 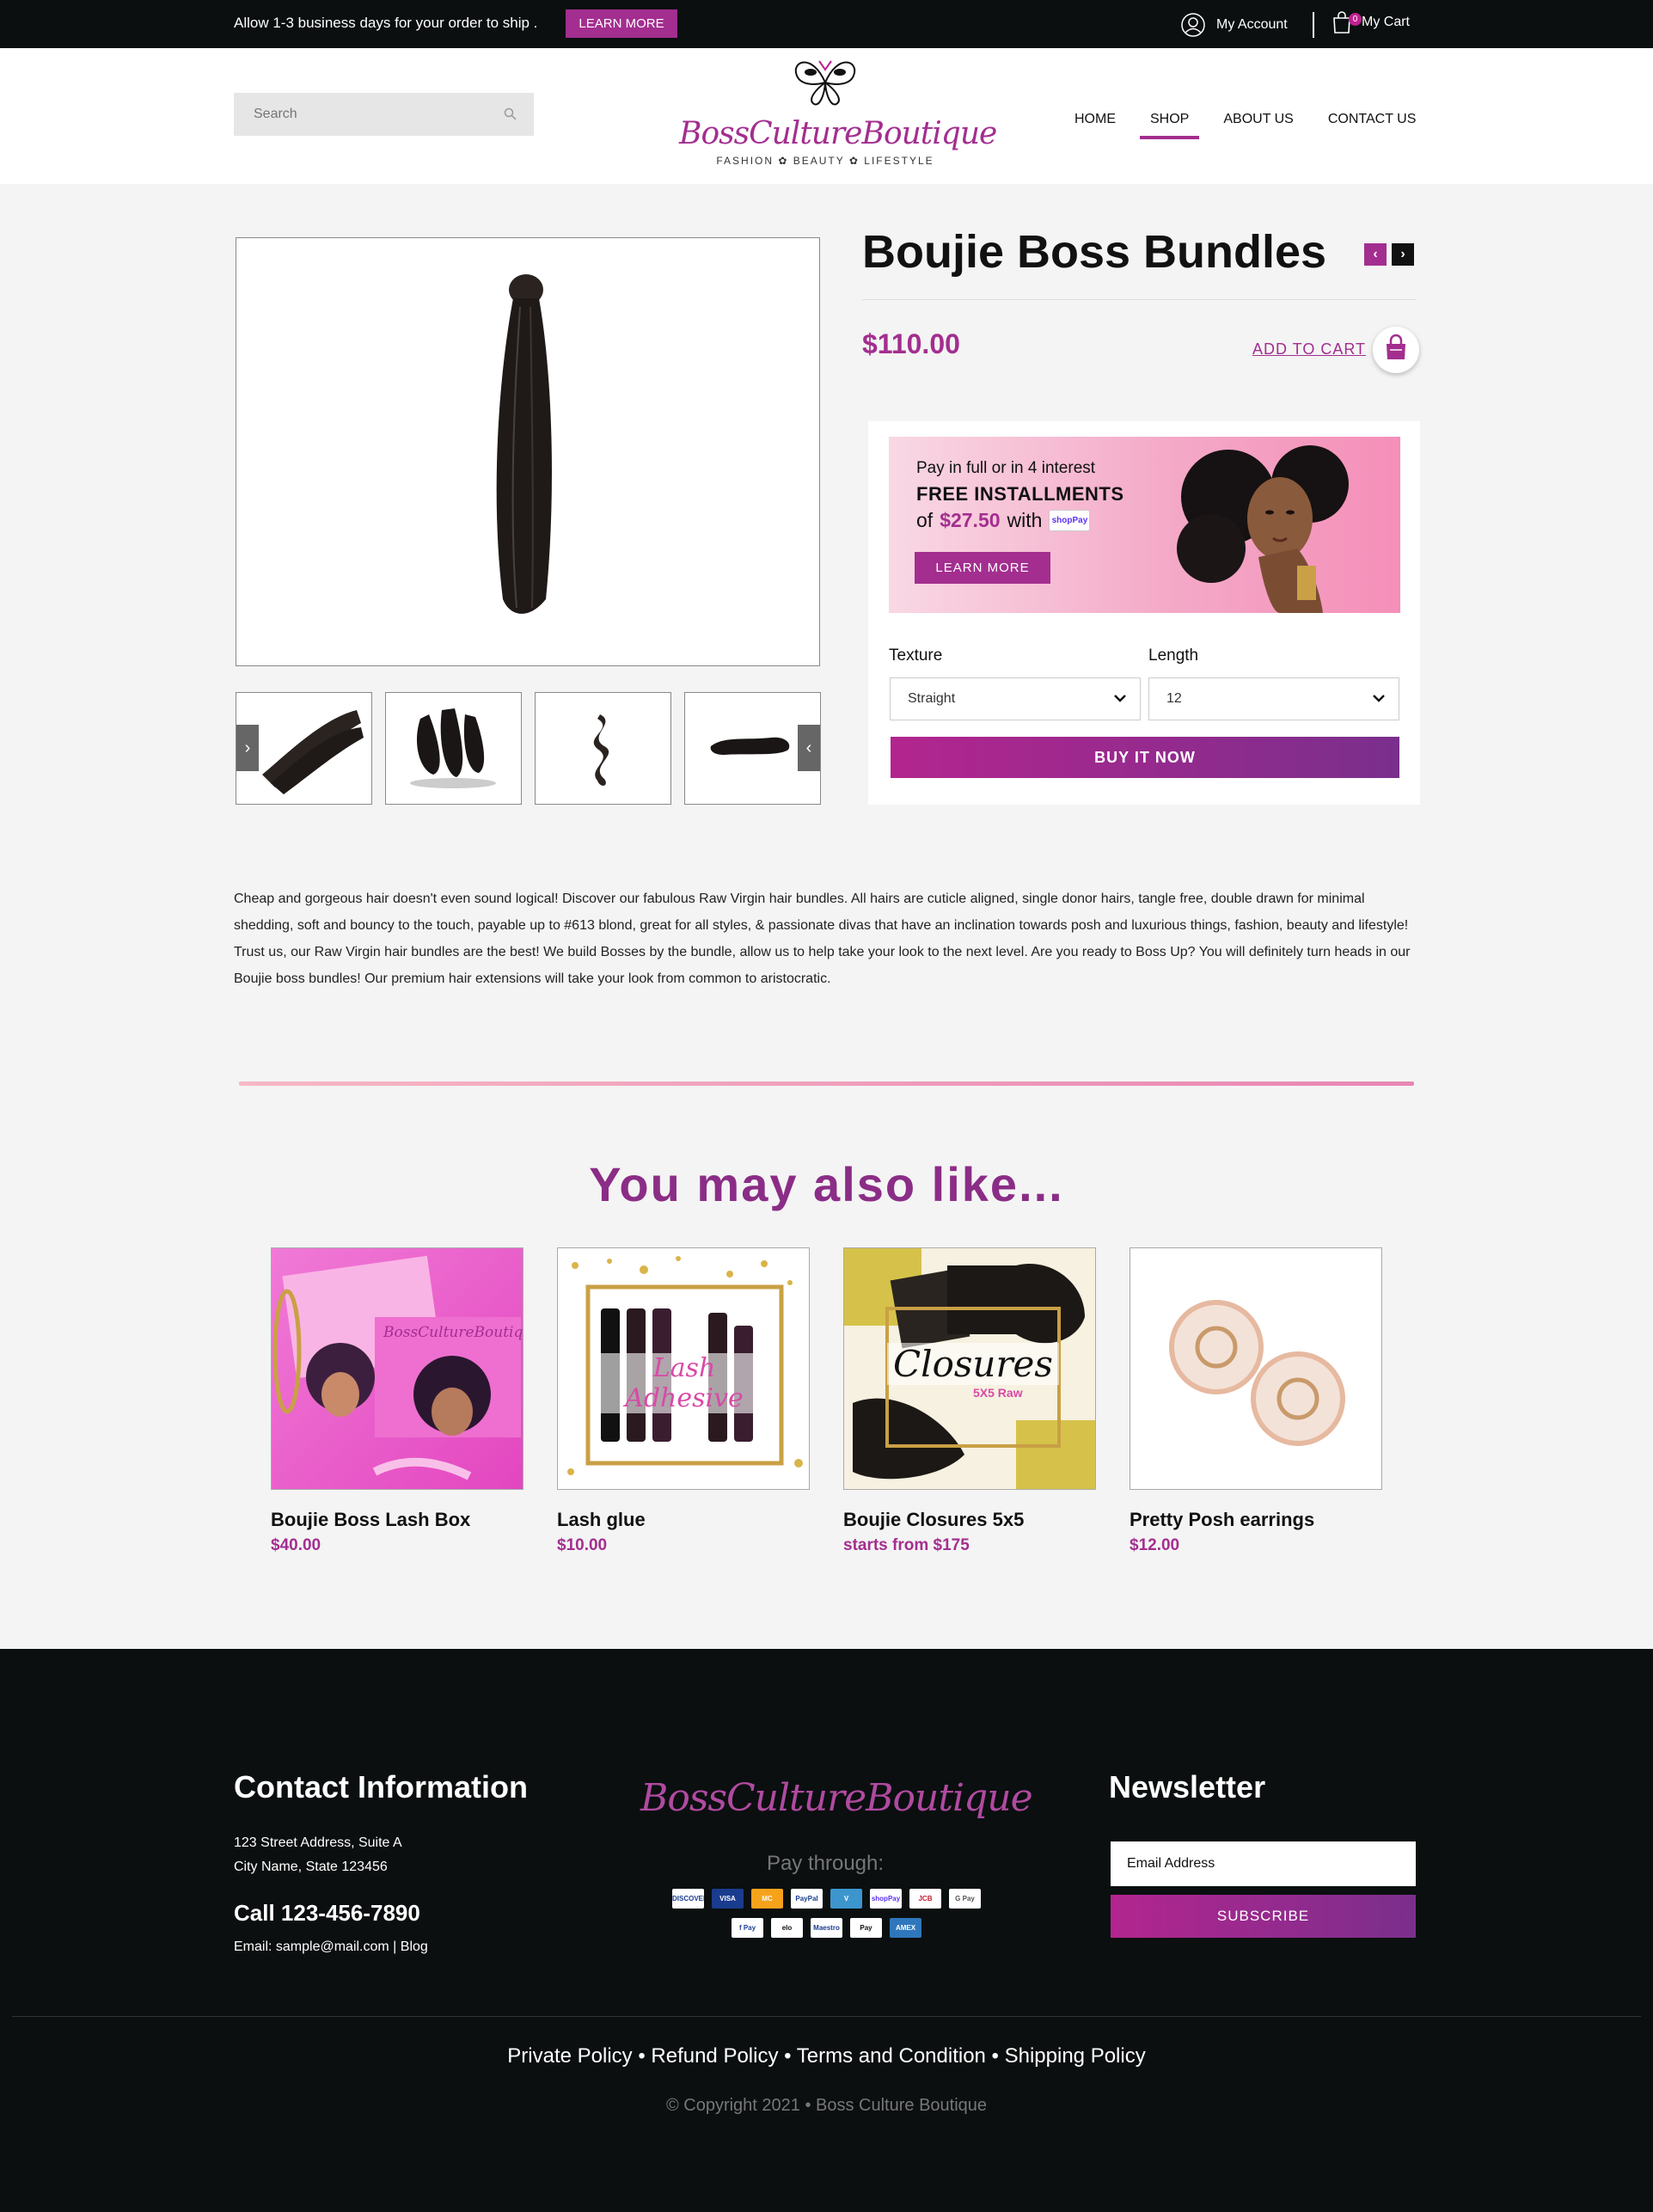 I want to click on visa-icon: VISA, so click(x=728, y=1899).